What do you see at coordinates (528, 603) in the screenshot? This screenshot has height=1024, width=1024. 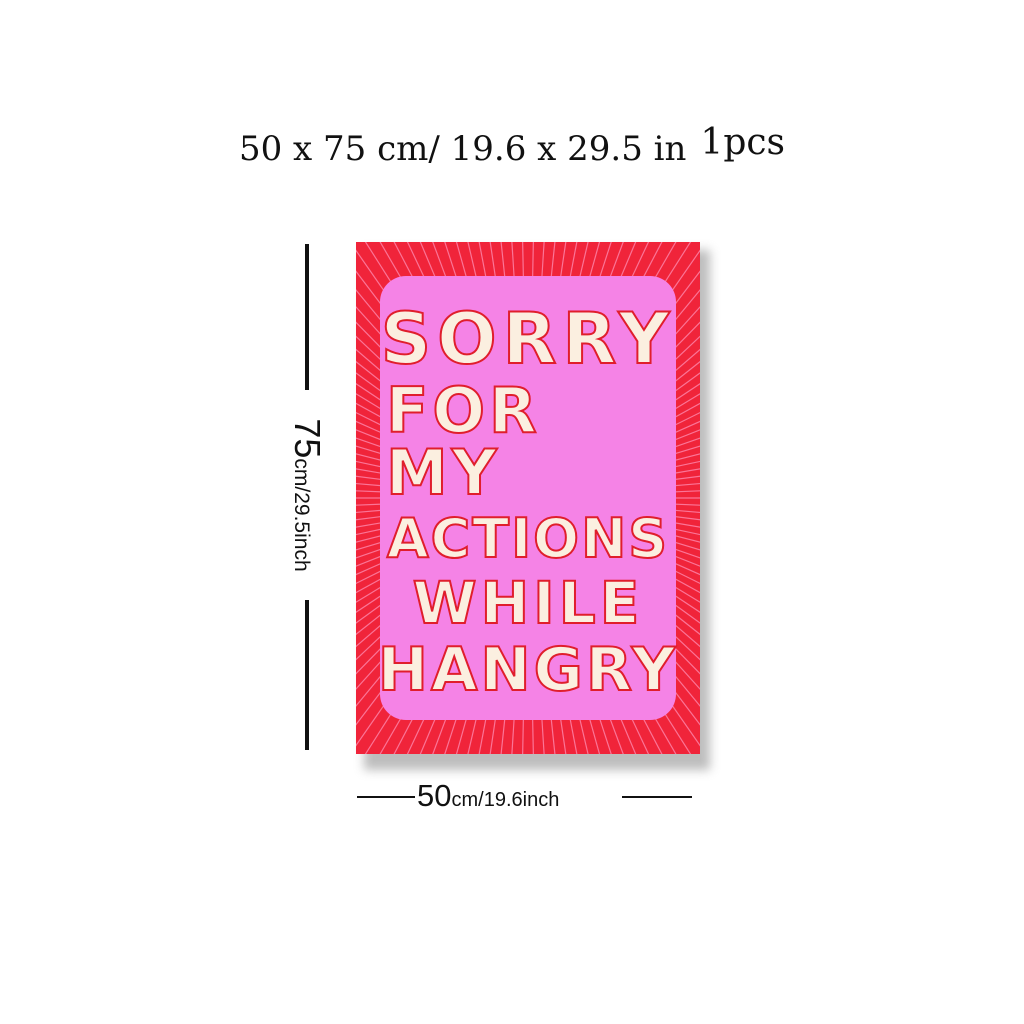 I see `poster-line: WHILE` at bounding box center [528, 603].